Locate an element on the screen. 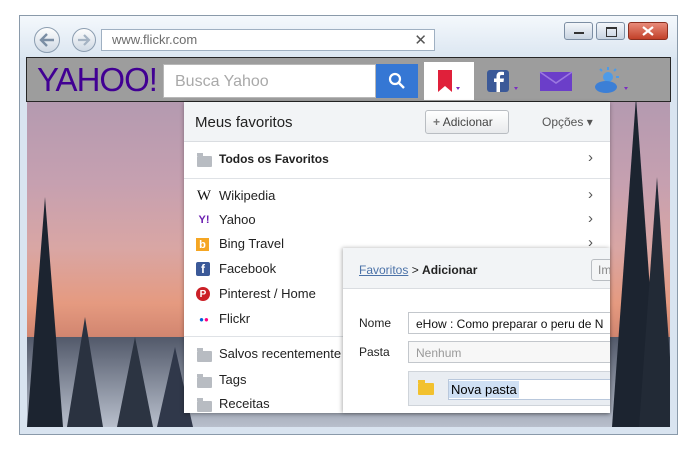 This screenshot has height=451, width=695. divider is located at coordinates (397, 178).